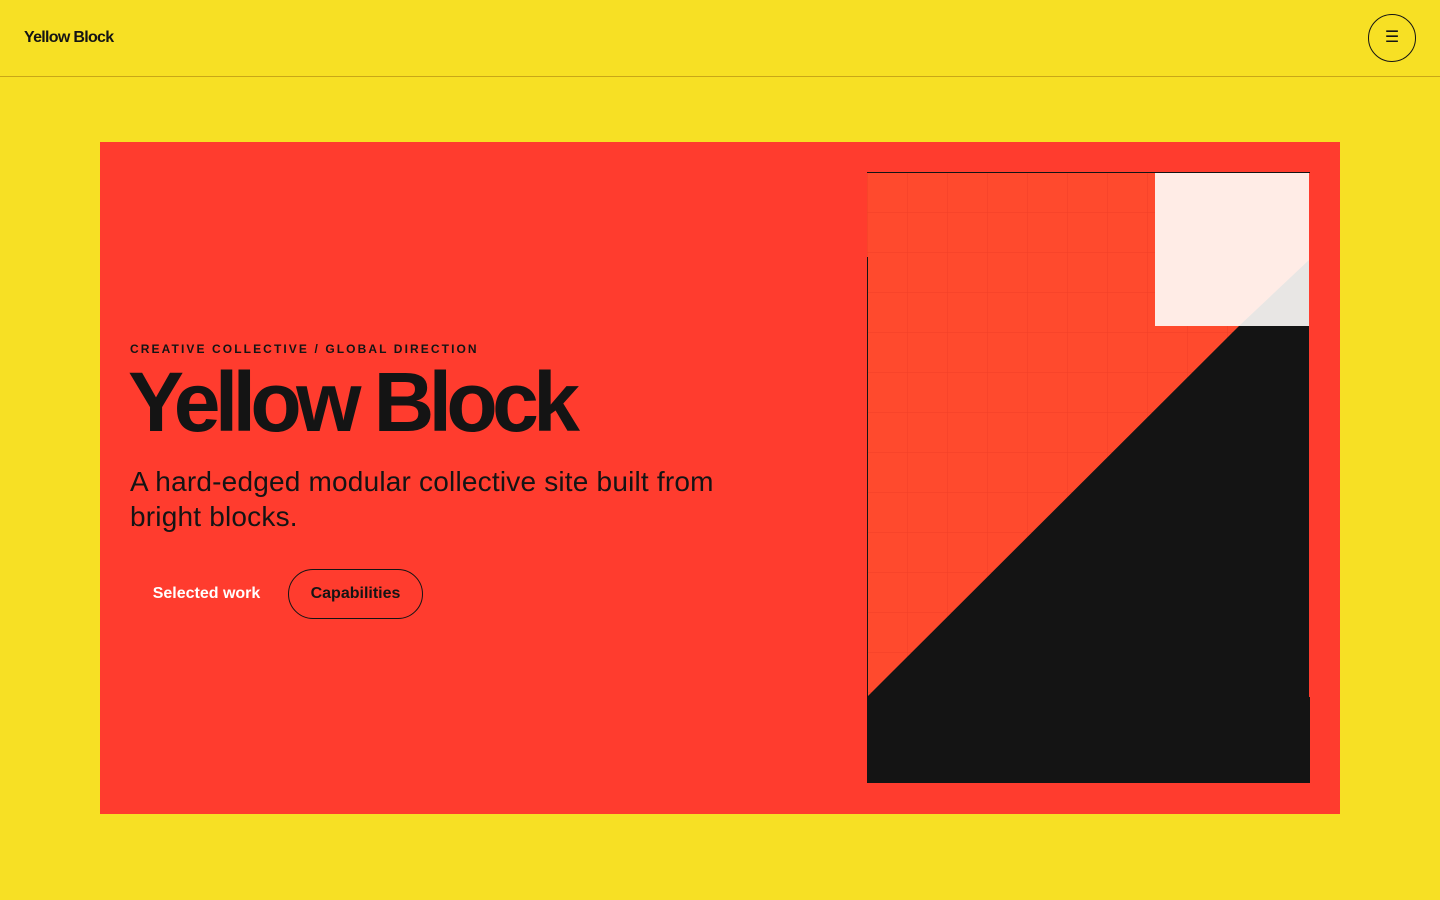 Image resolution: width=1440 pixels, height=900 pixels. Describe the element at coordinates (1088, 740) in the screenshot. I see `art-black-base` at that location.